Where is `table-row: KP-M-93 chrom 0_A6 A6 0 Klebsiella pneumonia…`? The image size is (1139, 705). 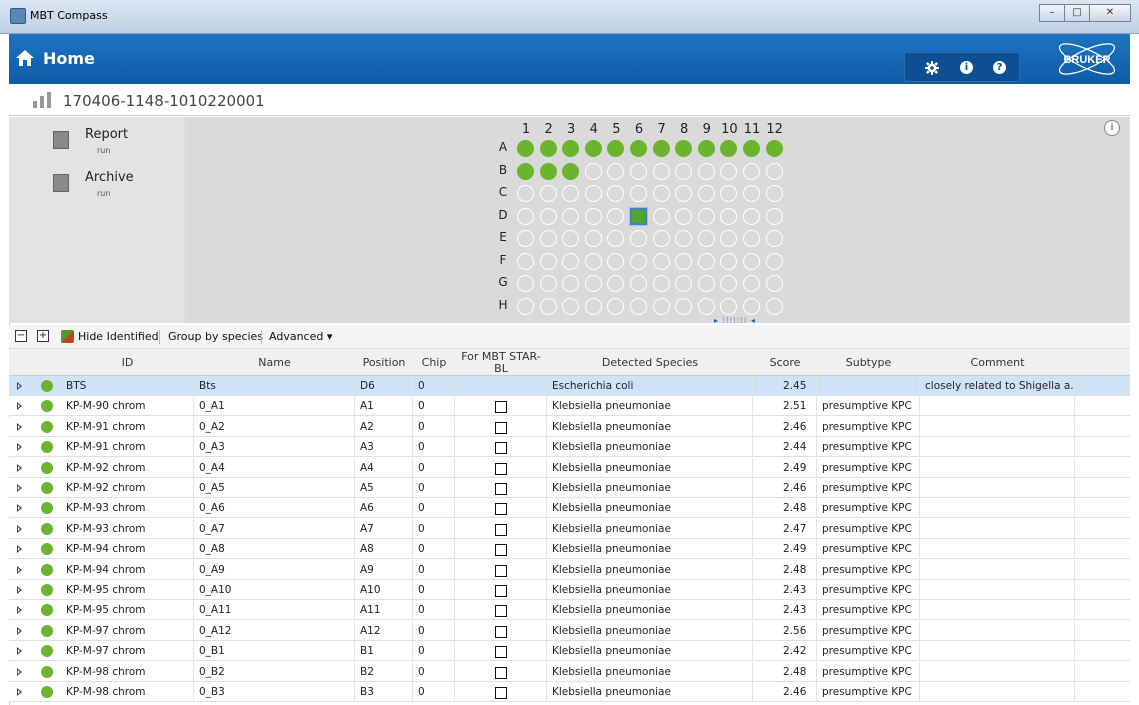 table-row: KP-M-93 chrom 0_A6 A6 0 Klebsiella pneumonia… is located at coordinates (569, 508).